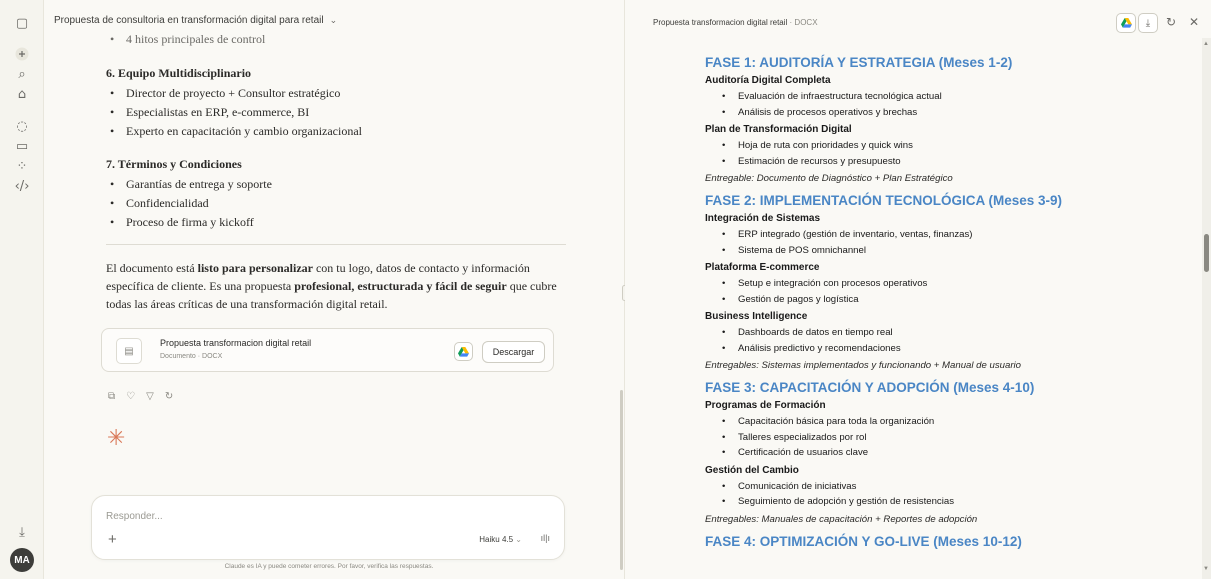 This screenshot has height=579, width=1211. I want to click on message-actions: ⧉ ♡ ▽ ↻, so click(140, 396).